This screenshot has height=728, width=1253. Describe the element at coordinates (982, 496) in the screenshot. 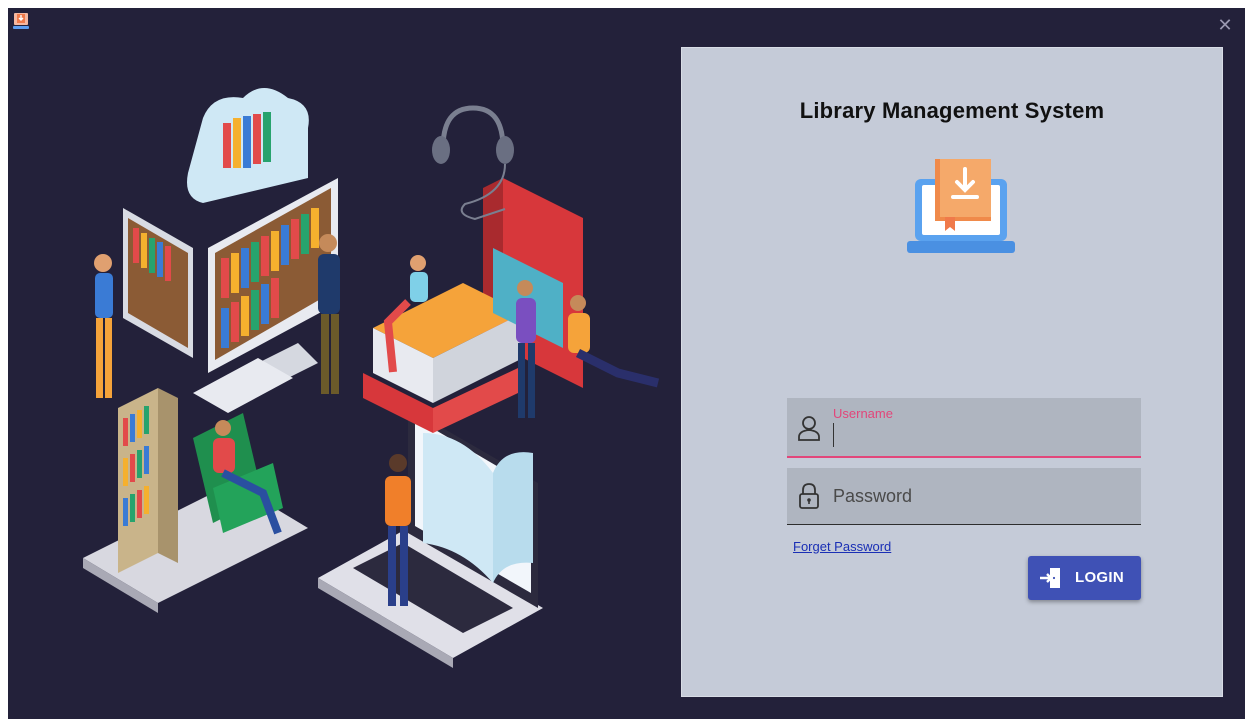

I see `password-input` at that location.